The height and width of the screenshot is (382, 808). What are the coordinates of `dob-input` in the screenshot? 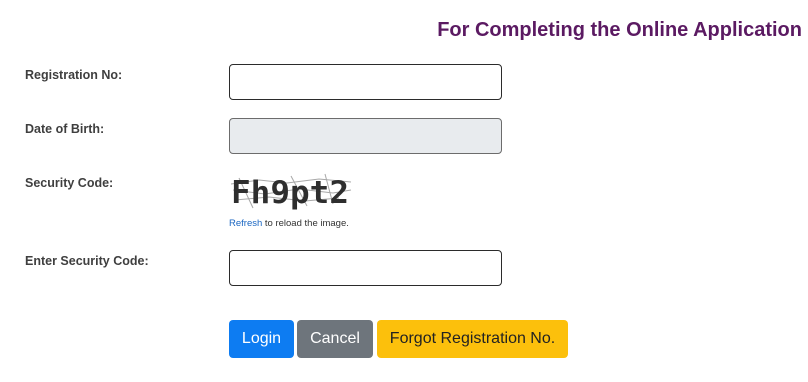 It's located at (365, 136).